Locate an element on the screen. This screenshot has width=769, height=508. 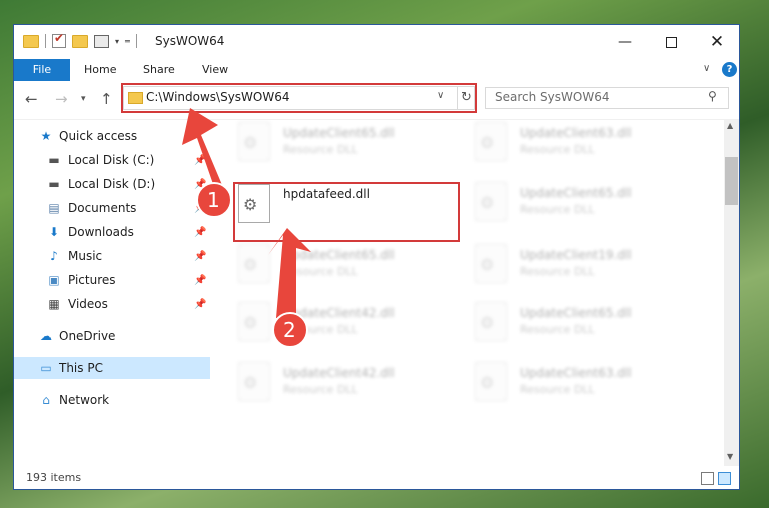
documents-icon: ▤ is located at coordinates (54, 208).